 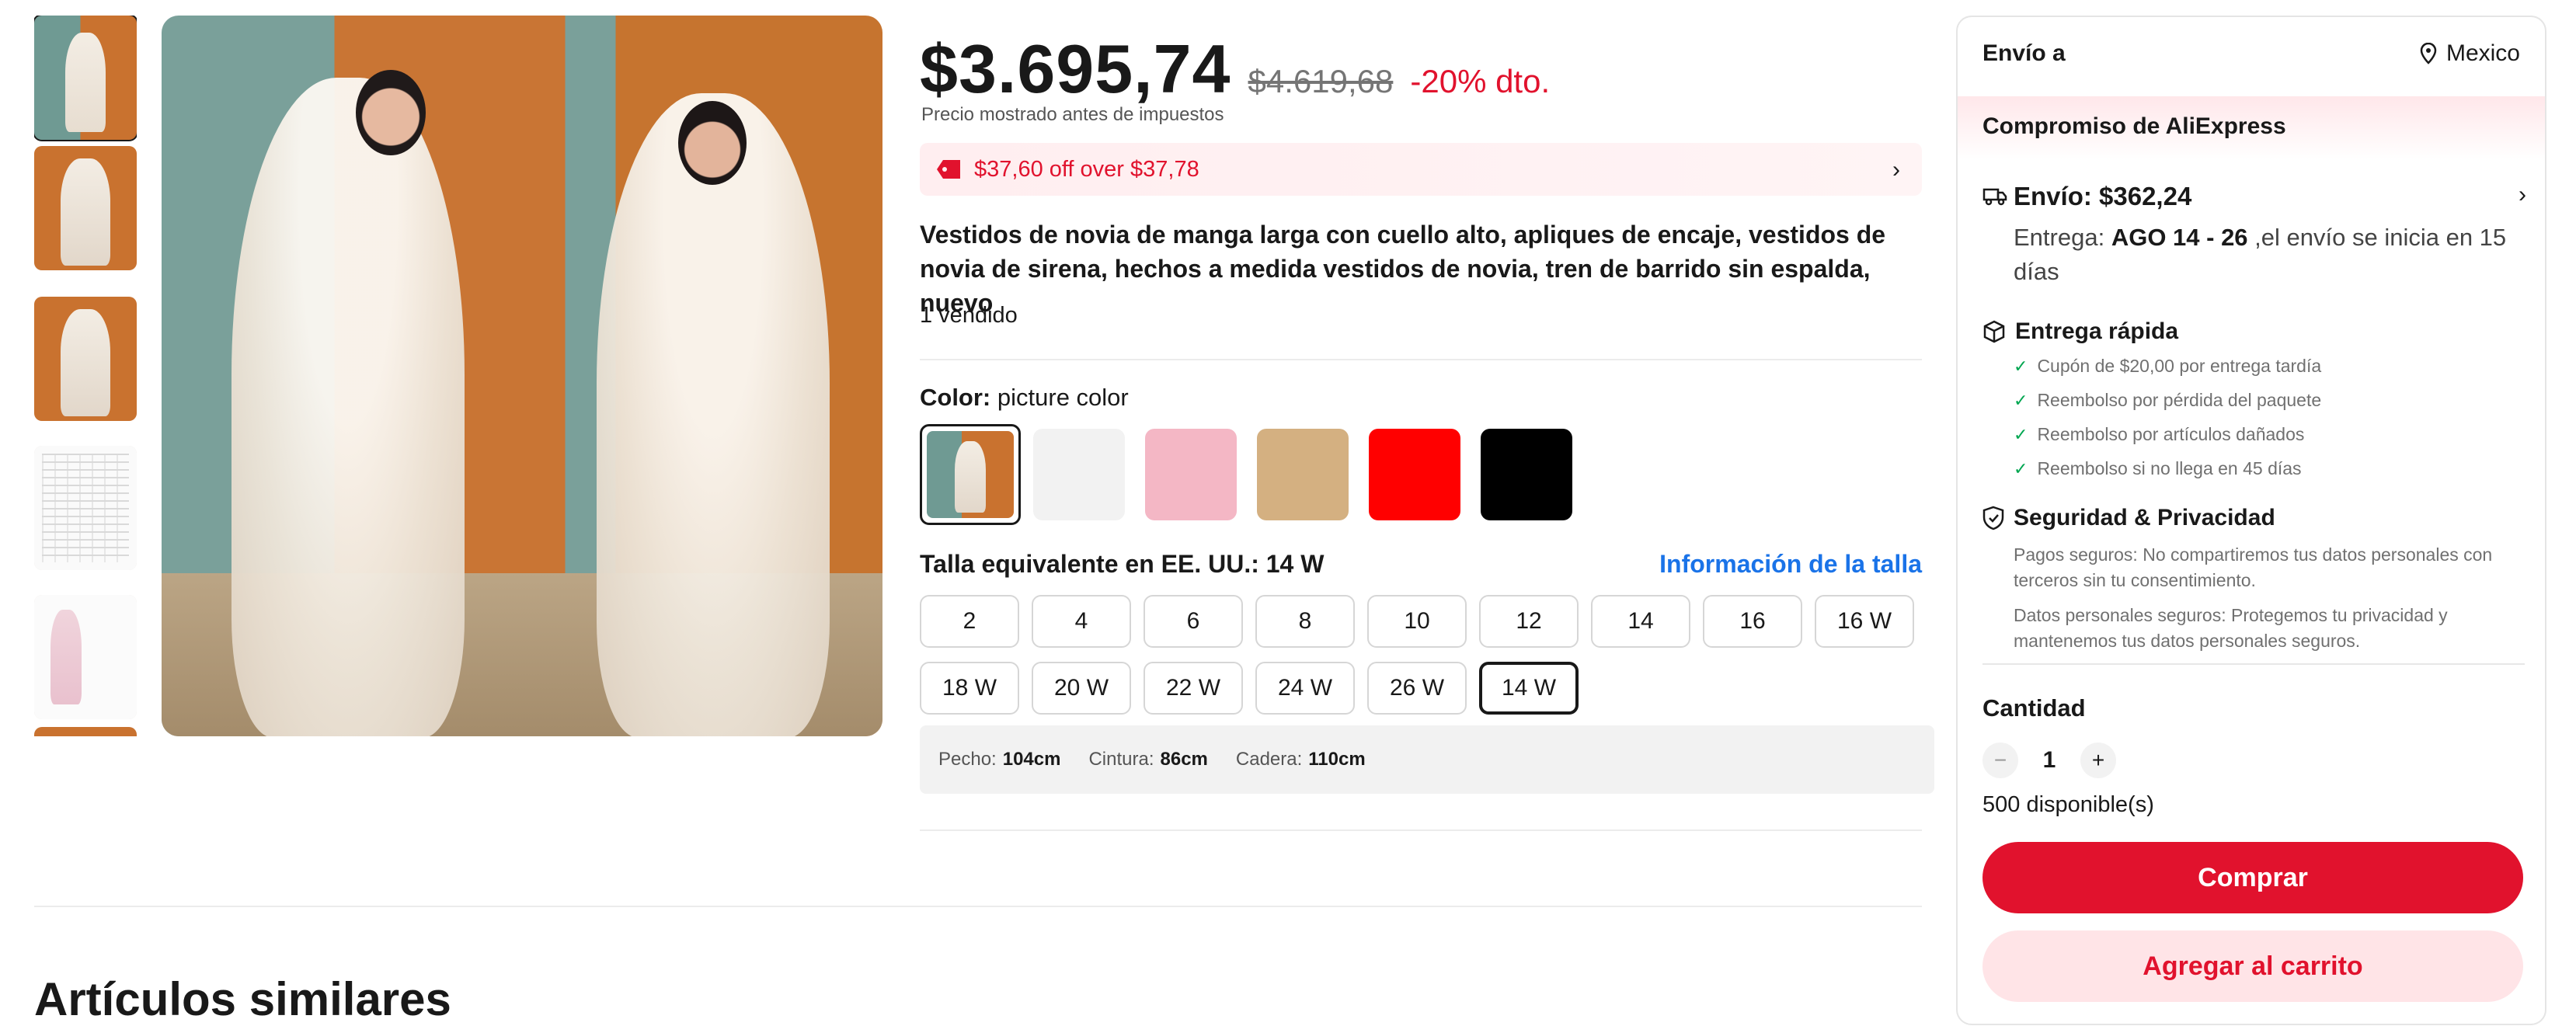 I want to click on size-info-link: Información de la talla, so click(x=1790, y=564).